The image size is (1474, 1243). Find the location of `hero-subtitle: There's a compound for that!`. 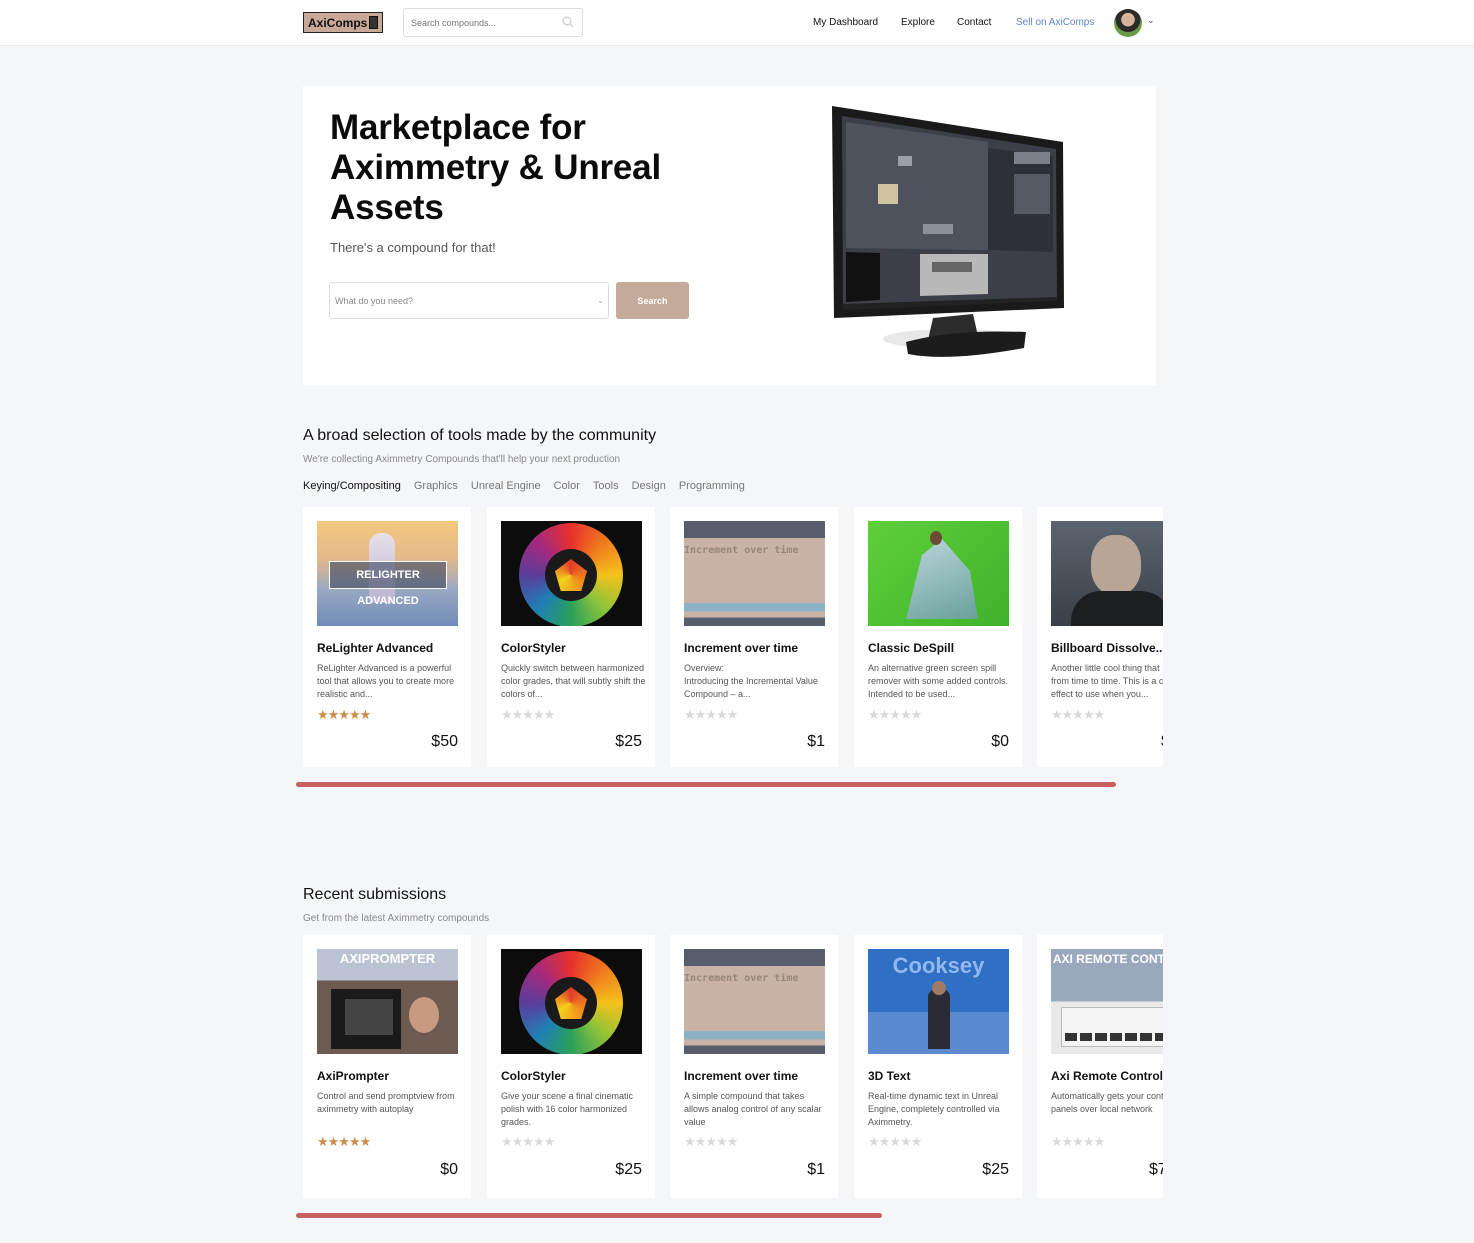

hero-subtitle: There's a compound for that! is located at coordinates (413, 247).